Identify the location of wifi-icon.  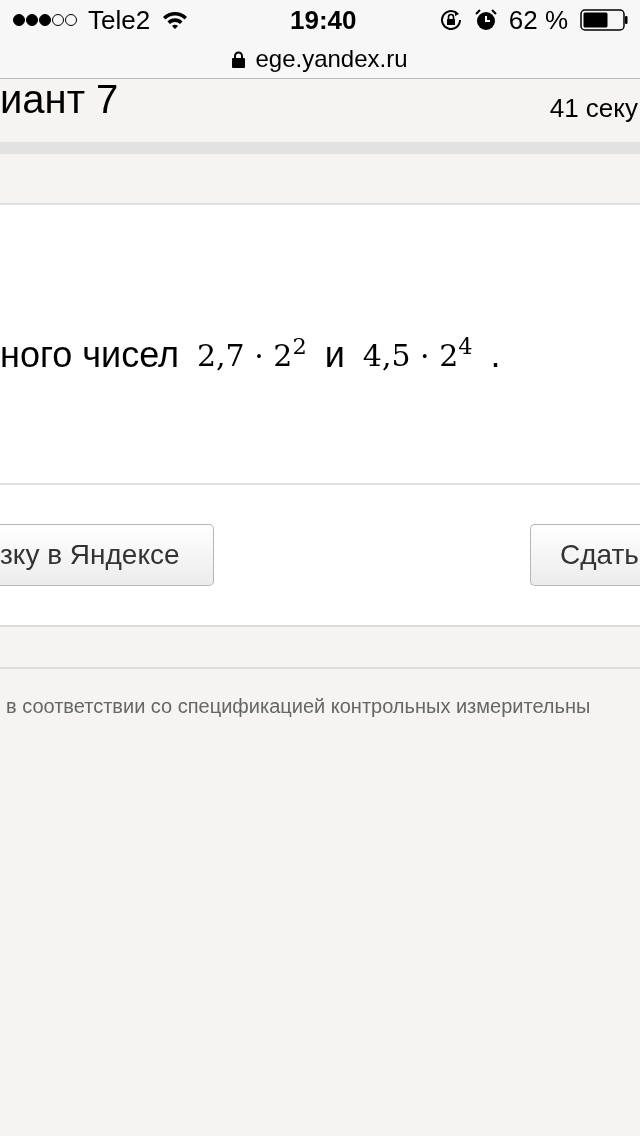
(175, 20).